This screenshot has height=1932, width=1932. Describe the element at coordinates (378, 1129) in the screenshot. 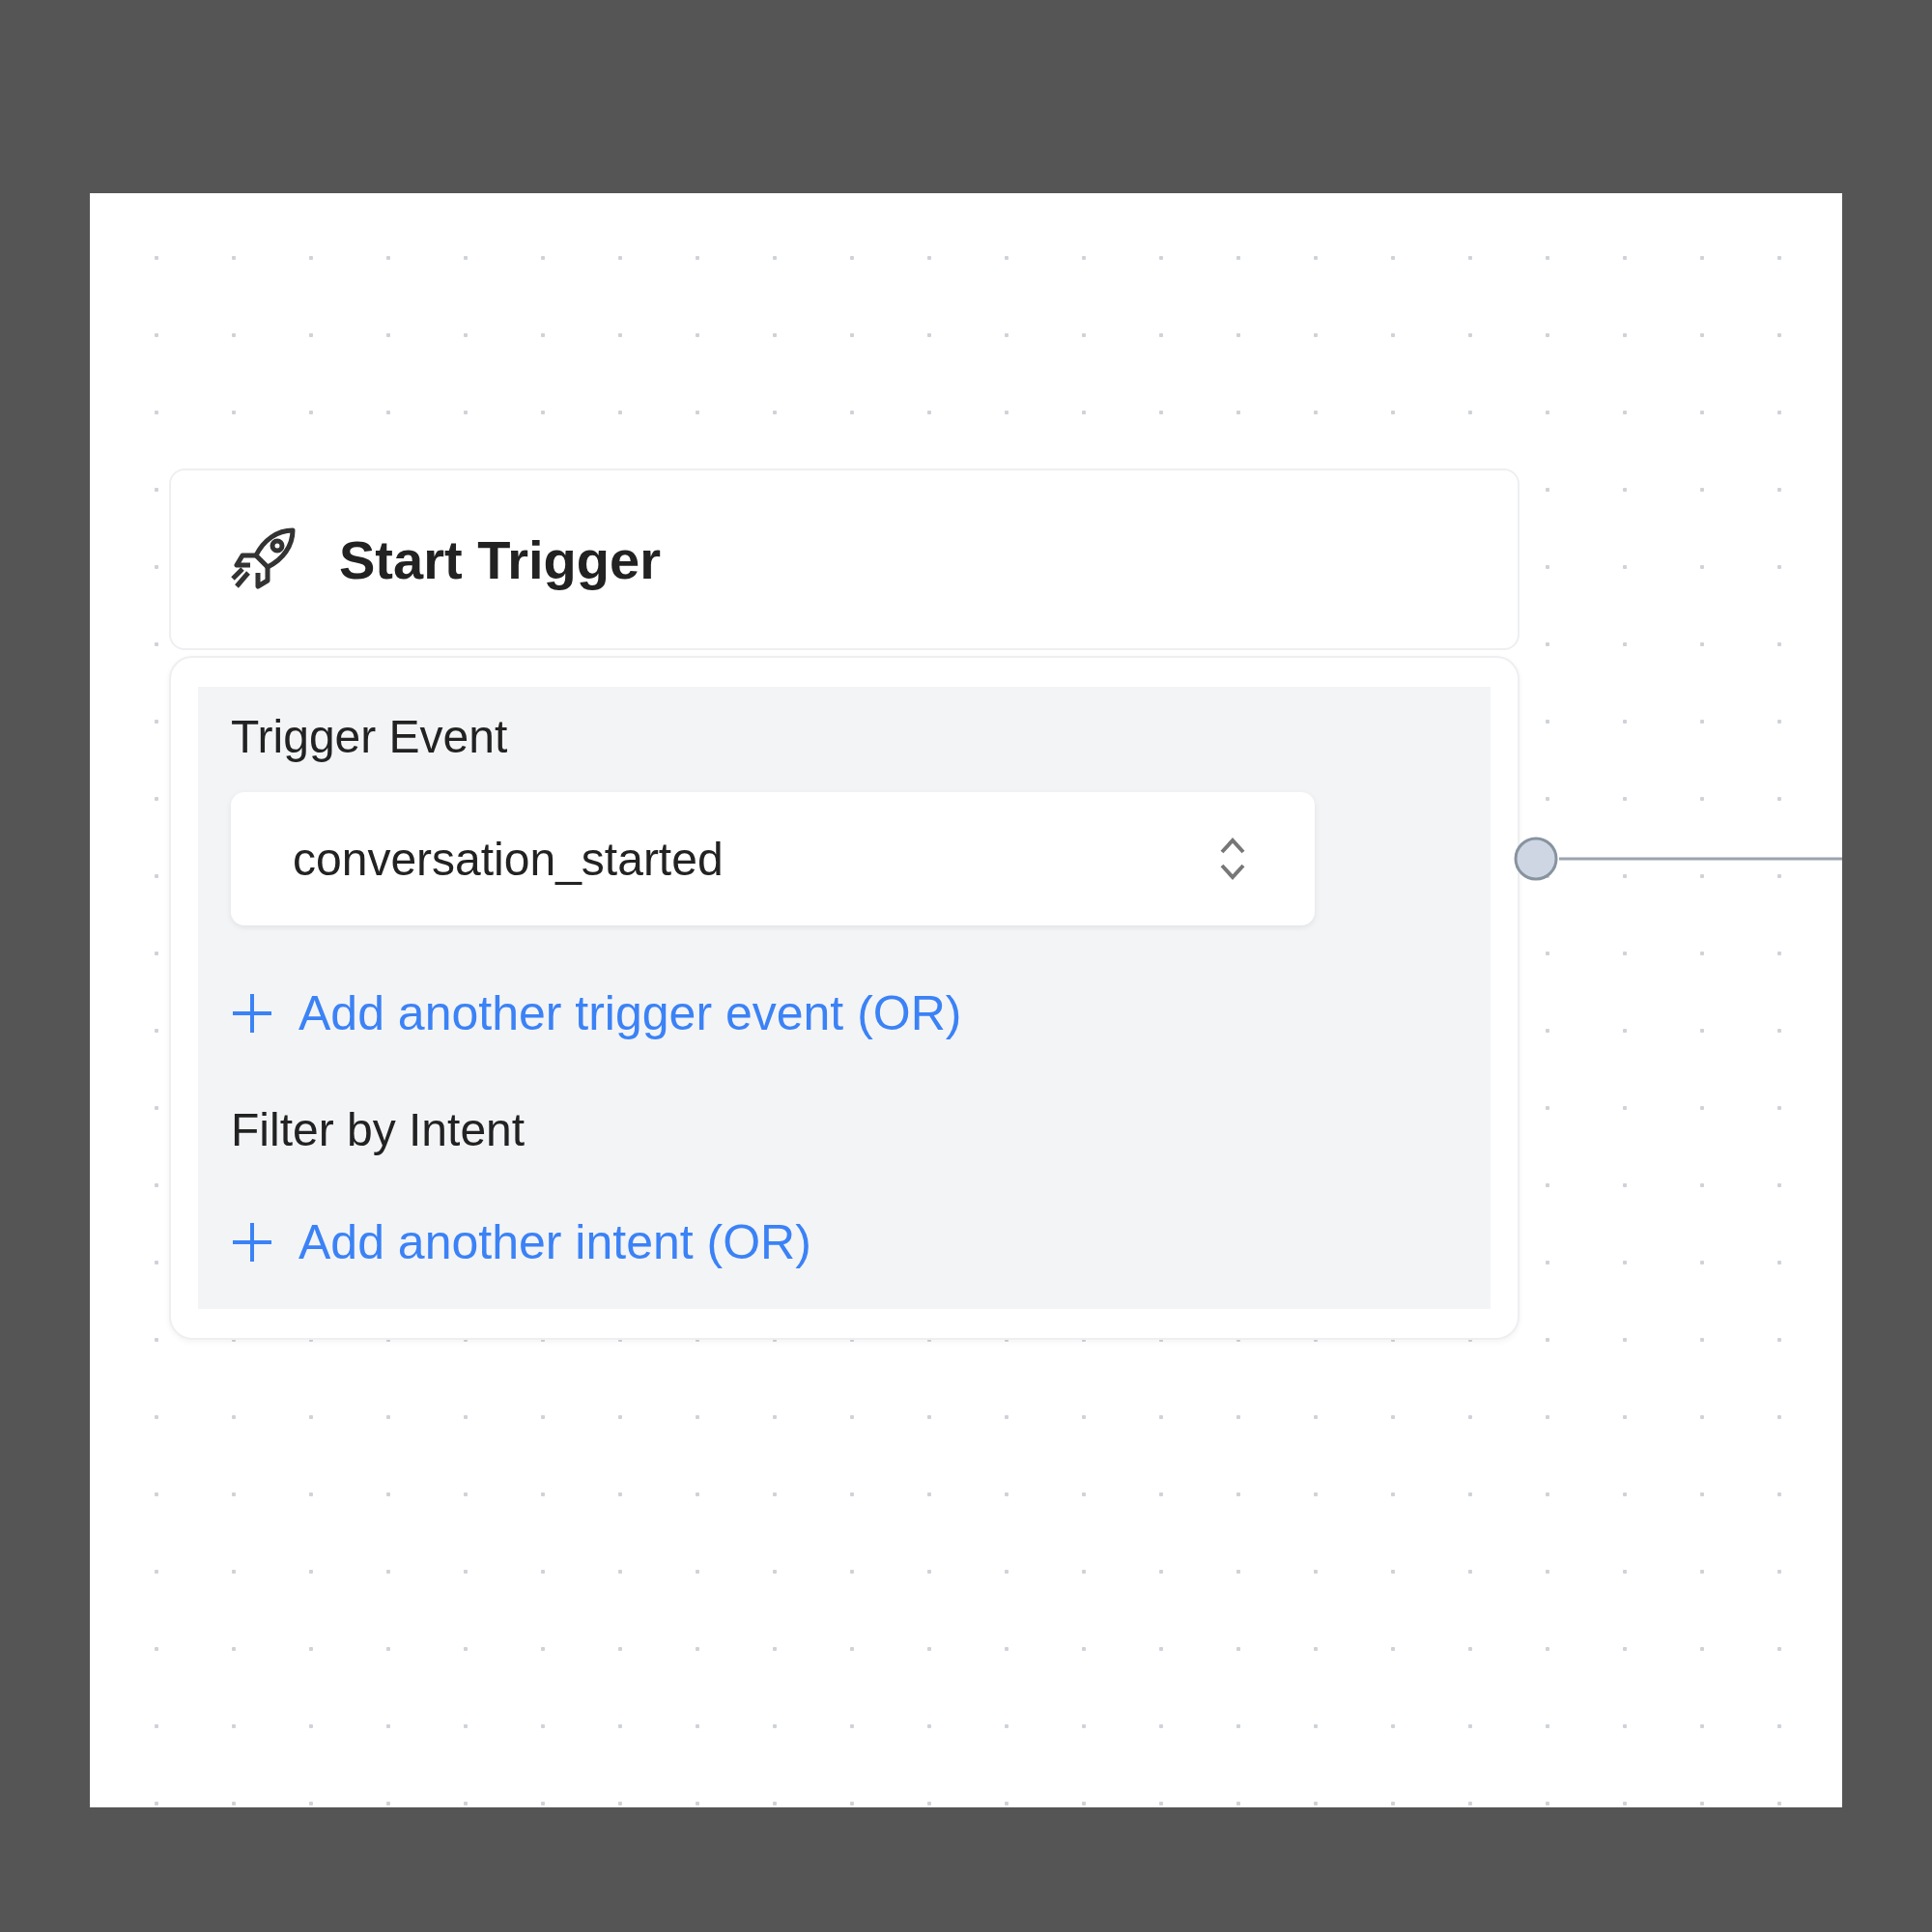

I see `field-label: Filter by Intent` at that location.